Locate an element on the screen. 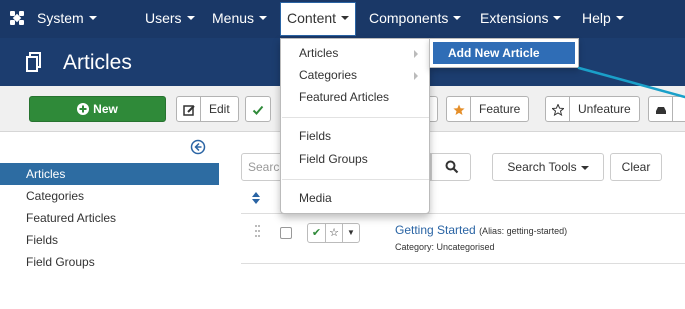  joomla-logo-icon is located at coordinates (17, 18).